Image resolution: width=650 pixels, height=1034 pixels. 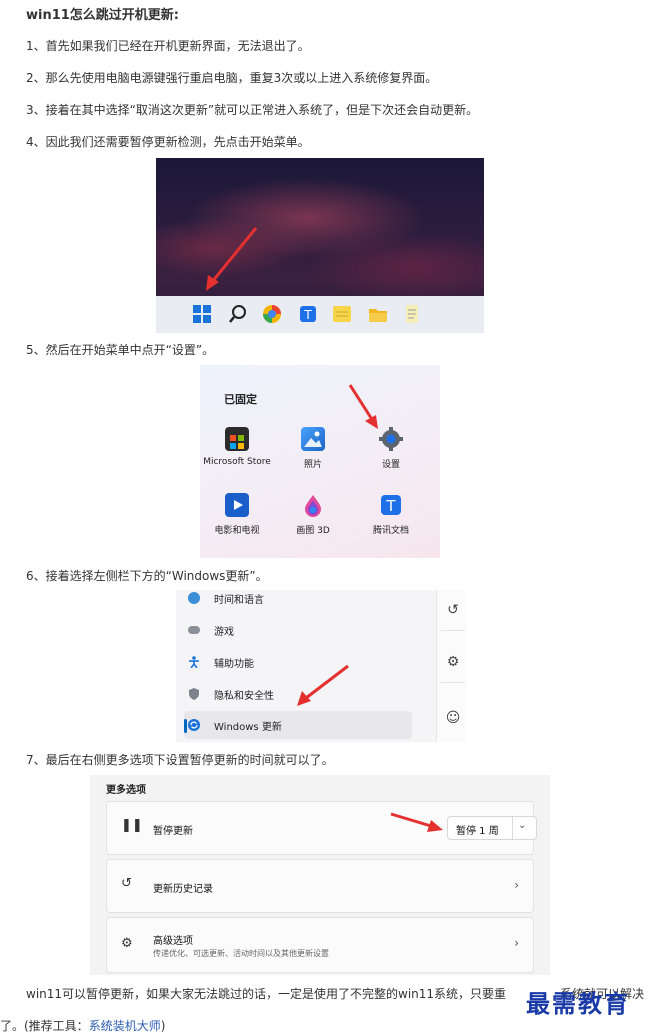 What do you see at coordinates (390, 531) in the screenshot?
I see `app-label: 腾讯文档` at bounding box center [390, 531].